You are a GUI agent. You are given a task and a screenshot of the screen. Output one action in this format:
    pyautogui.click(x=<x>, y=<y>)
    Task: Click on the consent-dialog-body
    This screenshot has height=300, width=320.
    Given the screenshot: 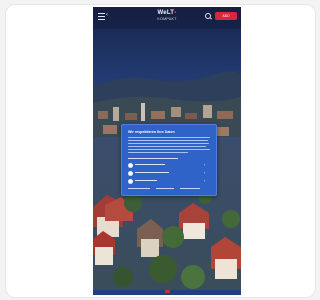 What is the action you would take?
    pyautogui.click(x=169, y=146)
    